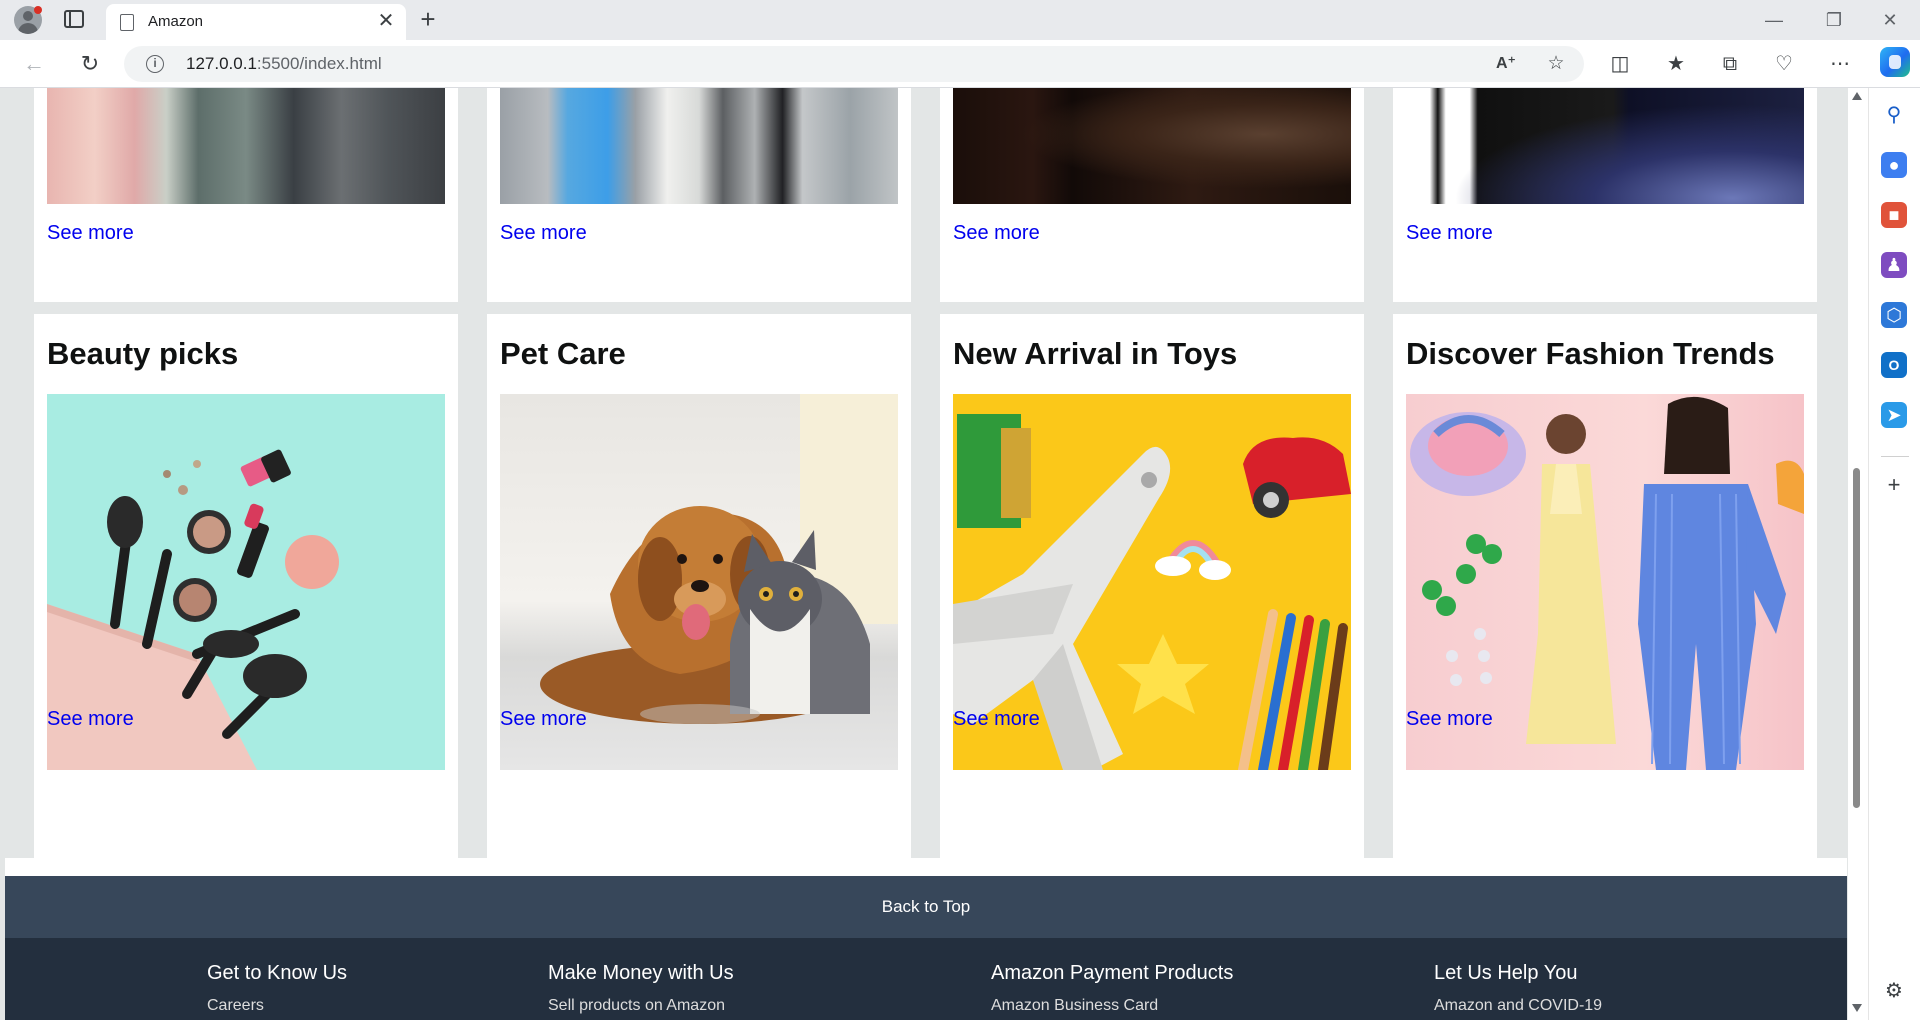 The image size is (1920, 1020). I want to click on footer-column: Let Us Help You Amazon and COVID-19, so click(1518, 988).